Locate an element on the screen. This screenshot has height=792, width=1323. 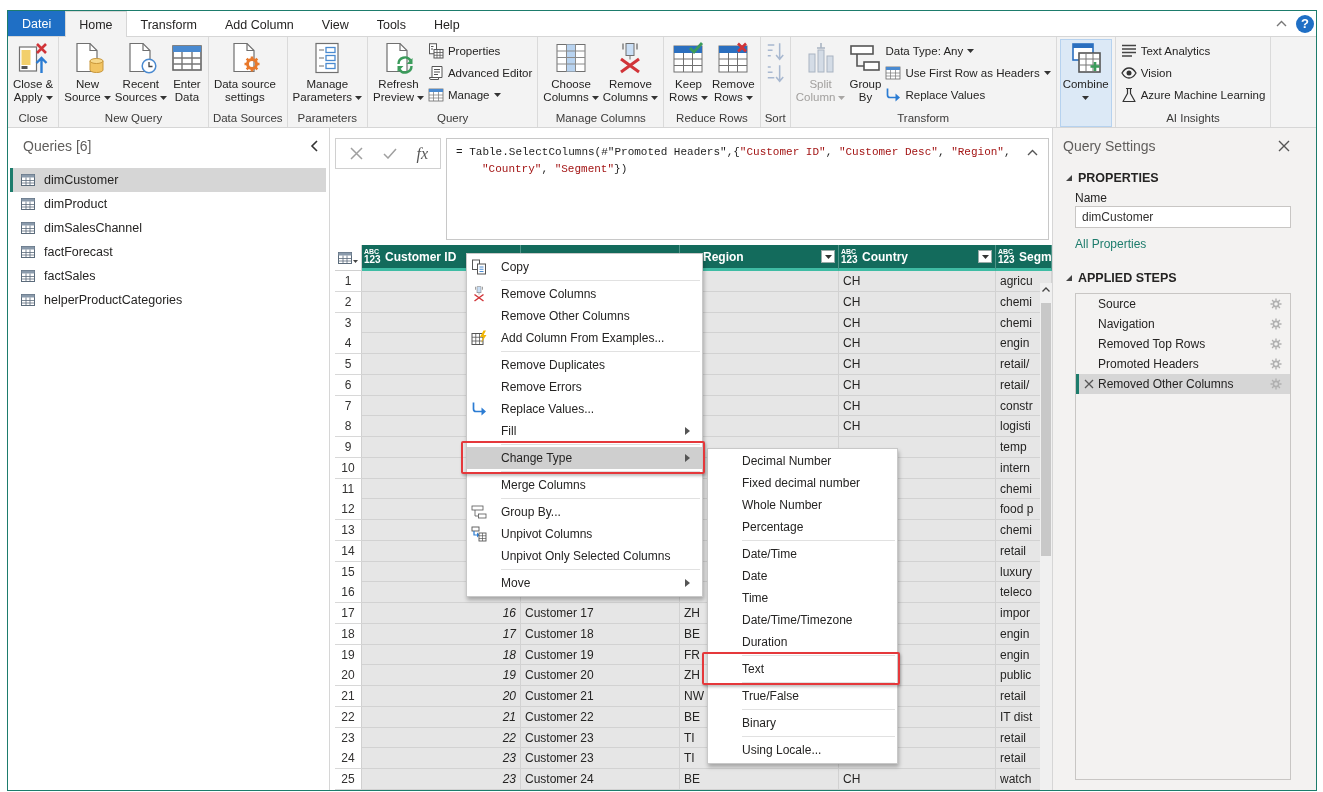
menu-item: Merge Columns is located at coordinates (584, 485).